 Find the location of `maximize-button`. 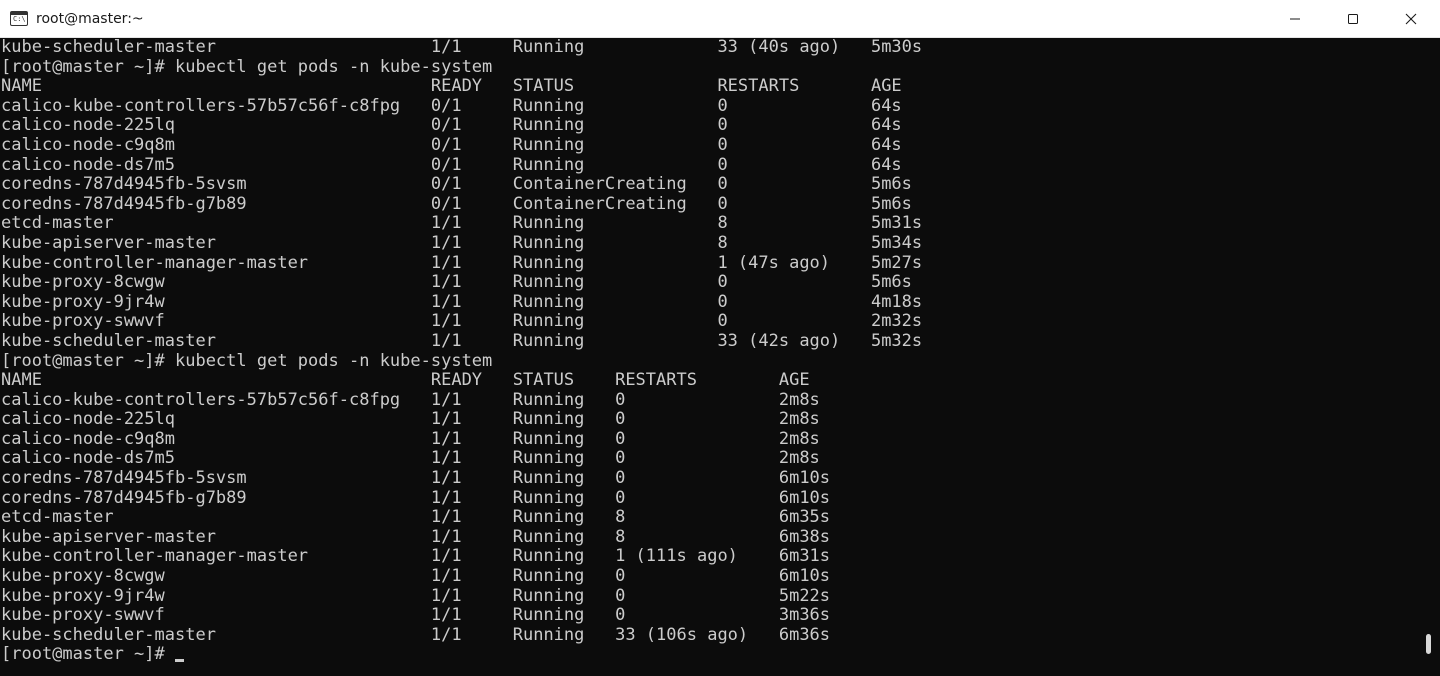

maximize-button is located at coordinates (1353, 19).